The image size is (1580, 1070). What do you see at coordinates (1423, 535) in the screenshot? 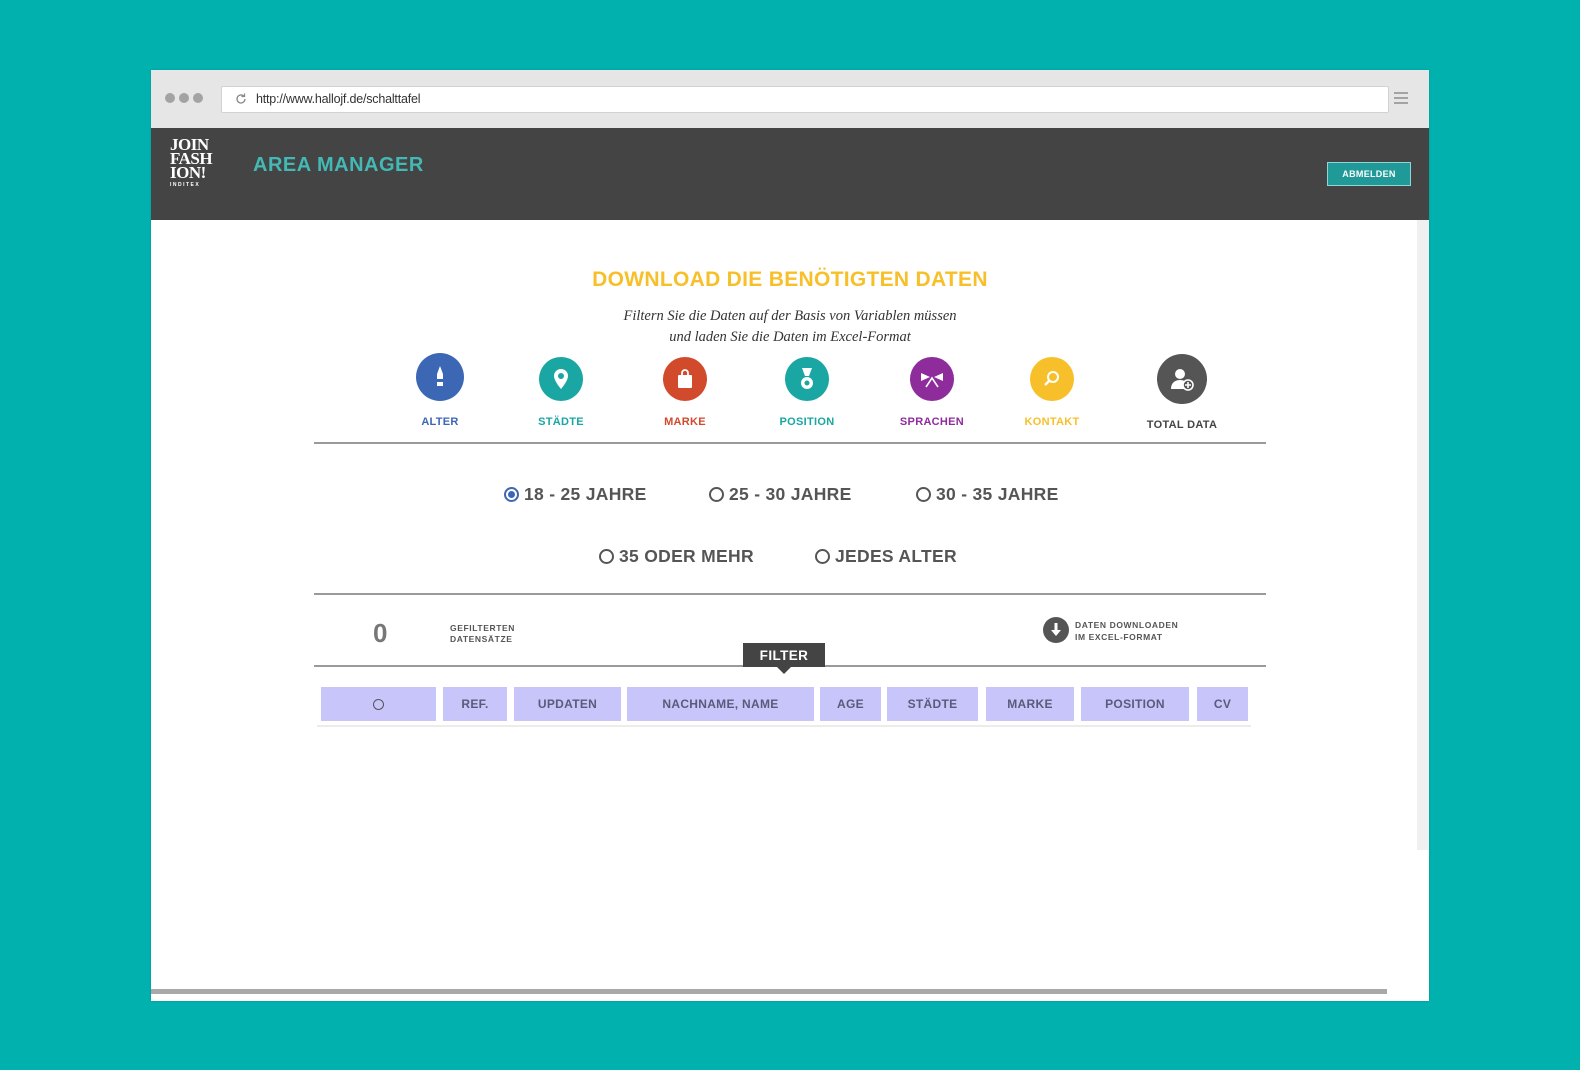
I see `vertical-scrollbar` at bounding box center [1423, 535].